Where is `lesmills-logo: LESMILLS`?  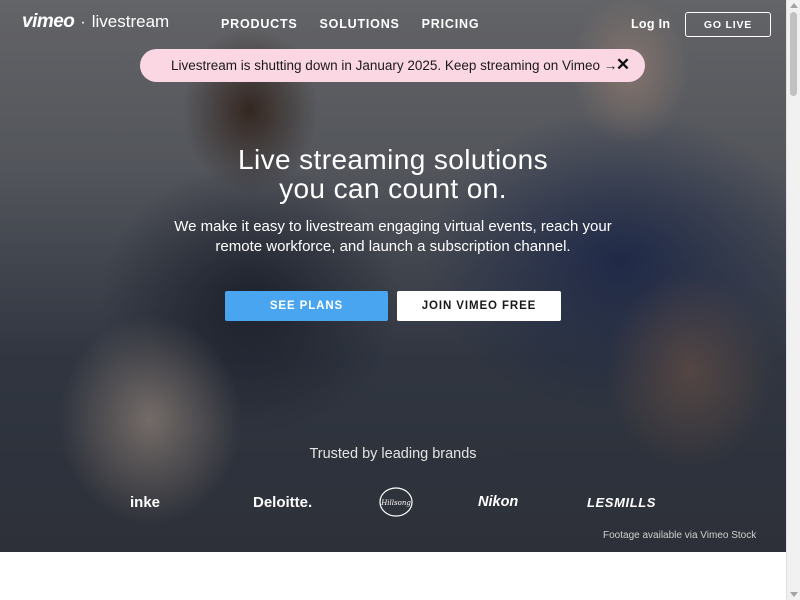 lesmills-logo: LESMILLS is located at coordinates (622, 502).